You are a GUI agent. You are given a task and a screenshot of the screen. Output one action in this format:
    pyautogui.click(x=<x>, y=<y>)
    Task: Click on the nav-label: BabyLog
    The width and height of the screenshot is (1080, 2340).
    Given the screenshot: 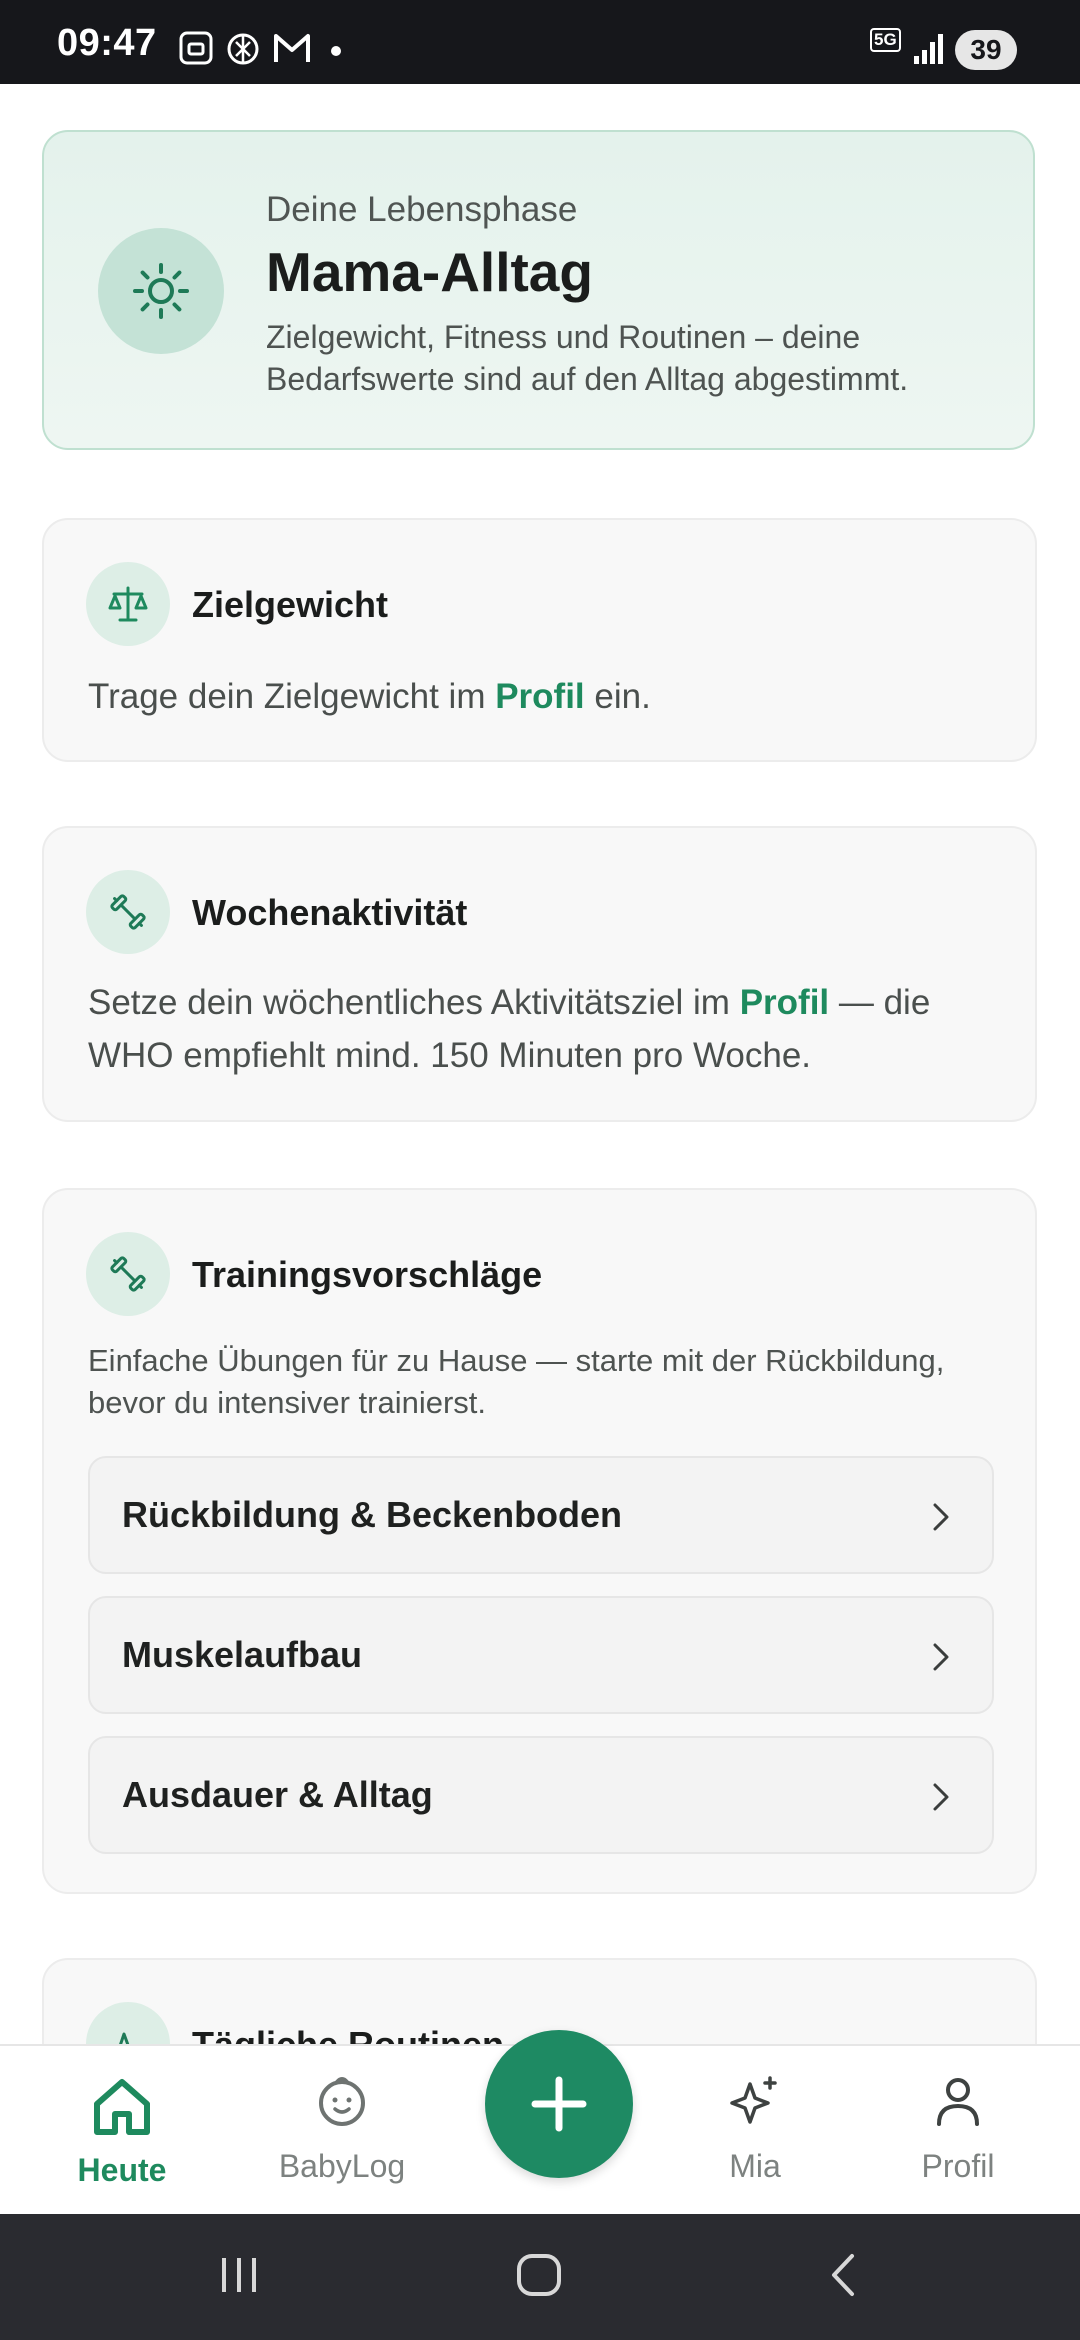 What is the action you would take?
    pyautogui.click(x=342, y=2166)
    